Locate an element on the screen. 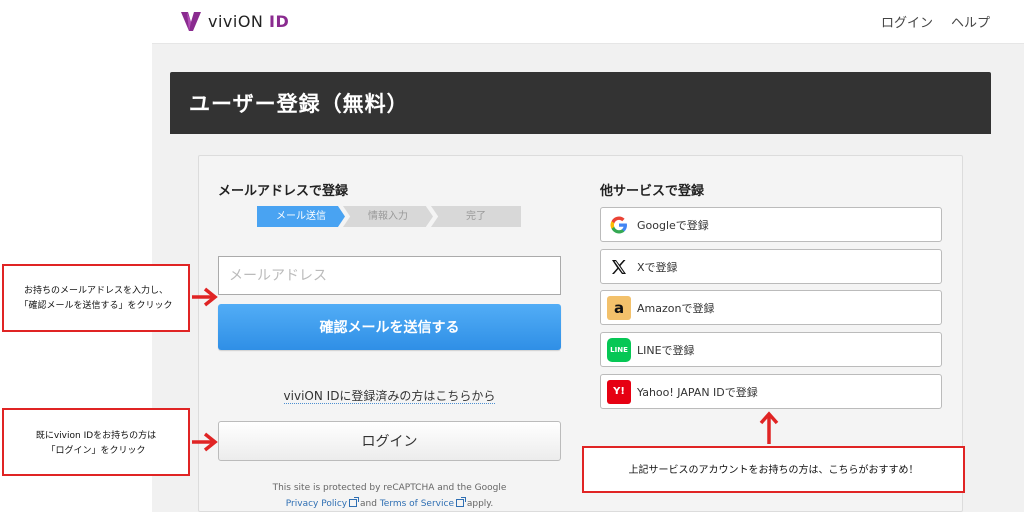 The image size is (1024, 512). registration-steps: メール送信 情報入力 完了 is located at coordinates (389, 216).